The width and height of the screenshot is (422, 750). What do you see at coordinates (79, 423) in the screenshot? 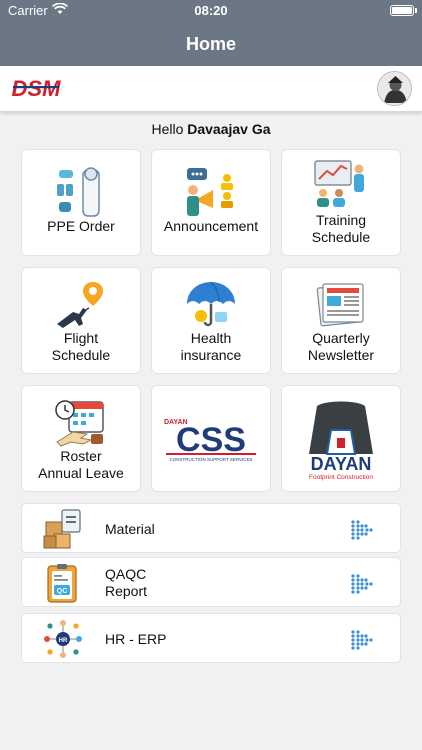
I see `calendar-plane-icon` at bounding box center [79, 423].